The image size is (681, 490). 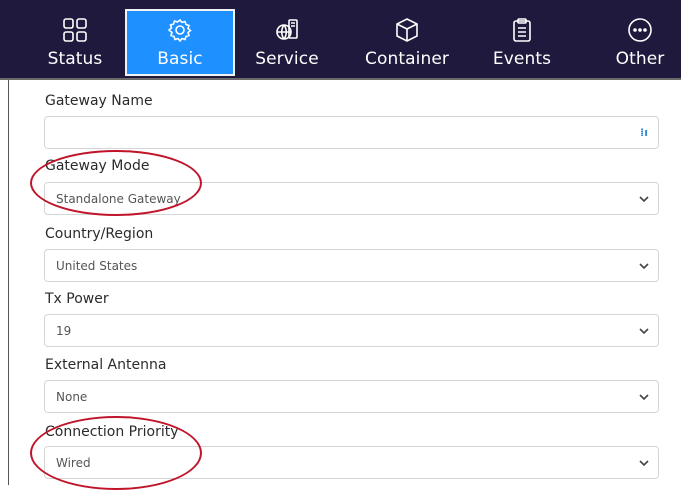 I want to click on country-region-select: United States, so click(x=351, y=265).